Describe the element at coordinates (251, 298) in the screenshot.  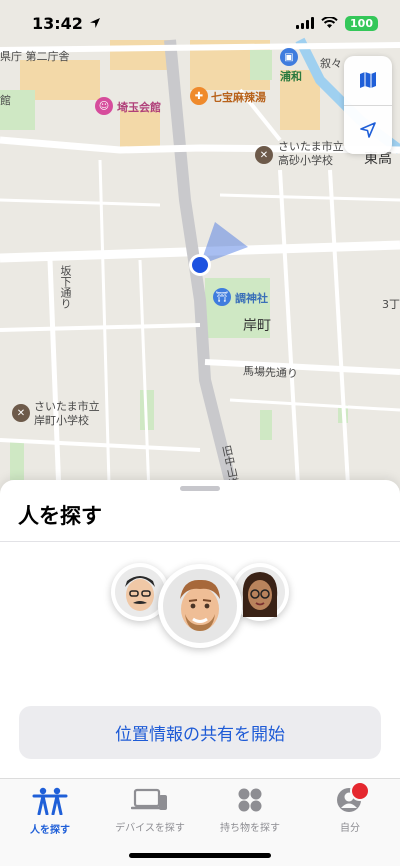
I see `map-label: 調神社` at that location.